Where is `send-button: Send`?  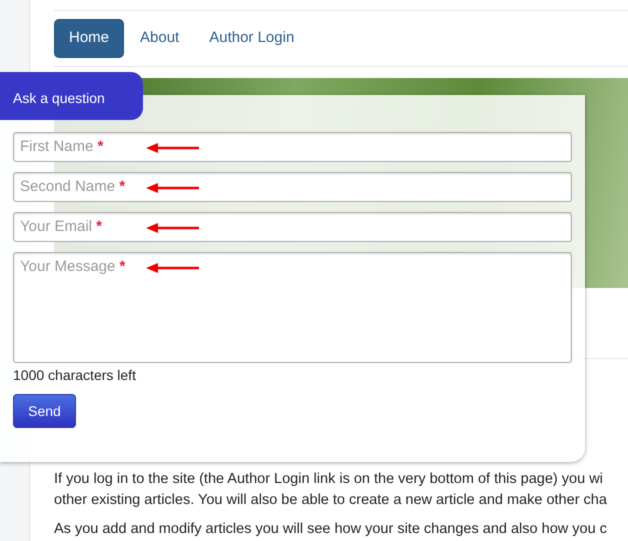
send-button: Send is located at coordinates (44, 411).